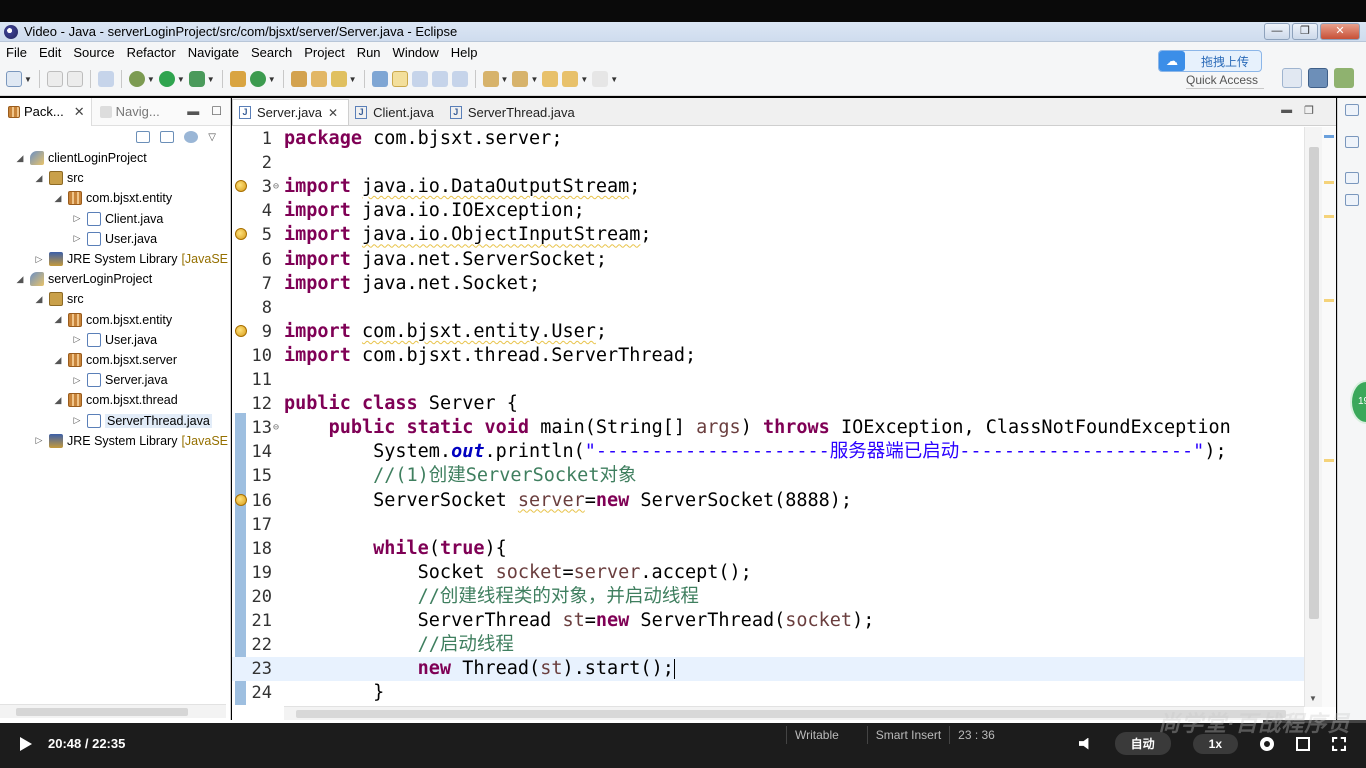 This screenshot has height=768, width=1366. I want to click on play-icon, so click(26, 744).